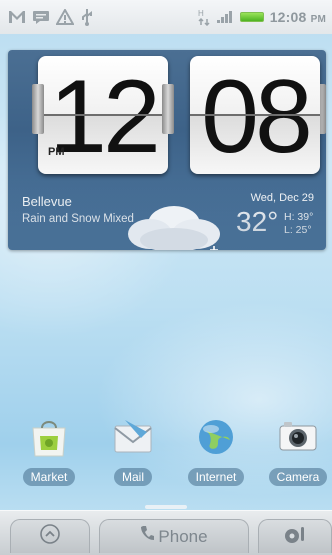 This screenshot has height=555, width=332. I want to click on all-apps-button, so click(50, 536).